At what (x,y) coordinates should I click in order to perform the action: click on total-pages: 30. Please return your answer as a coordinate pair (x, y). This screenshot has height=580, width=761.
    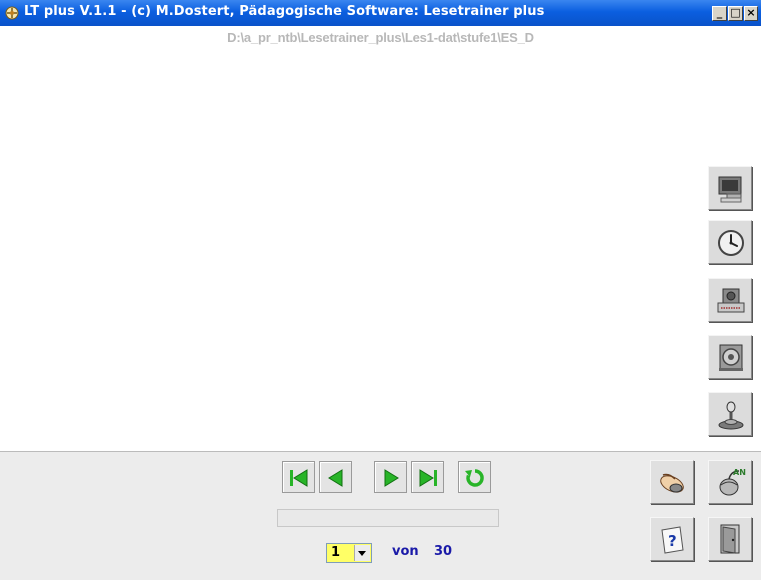
    Looking at the image, I should click on (443, 551).